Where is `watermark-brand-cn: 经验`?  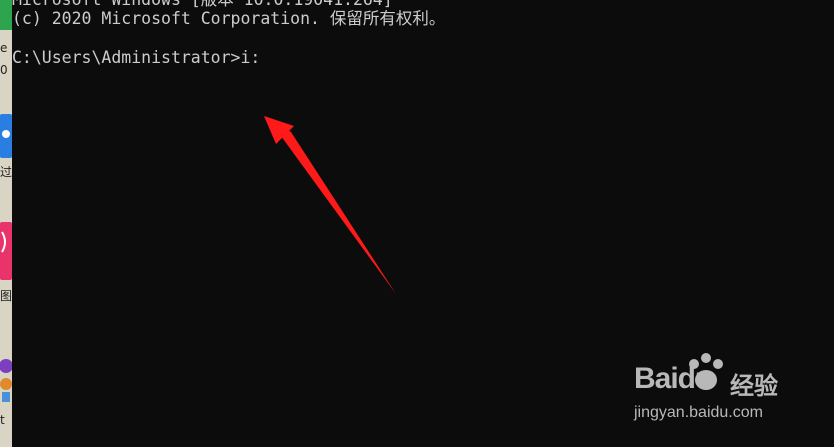 watermark-brand-cn: 经验 is located at coordinates (754, 386).